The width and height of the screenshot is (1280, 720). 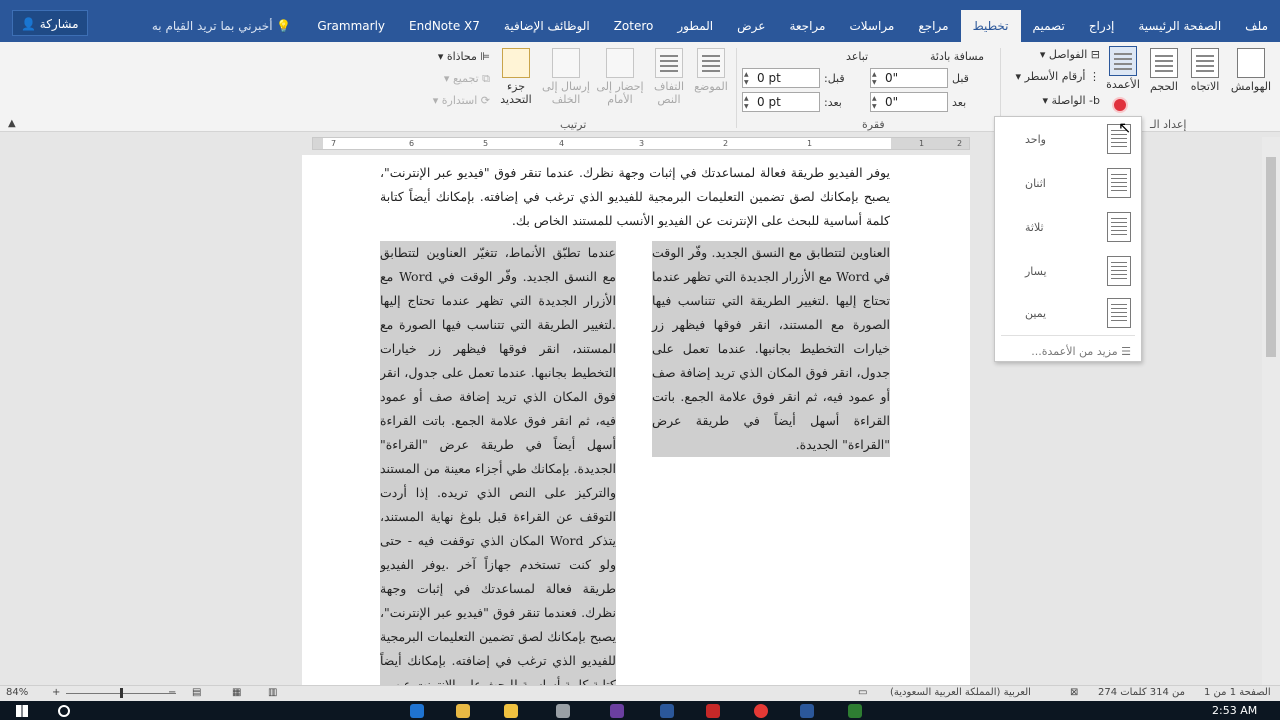 I want to click on tab-home: الصفحة الرئيسية, so click(x=1179, y=26).